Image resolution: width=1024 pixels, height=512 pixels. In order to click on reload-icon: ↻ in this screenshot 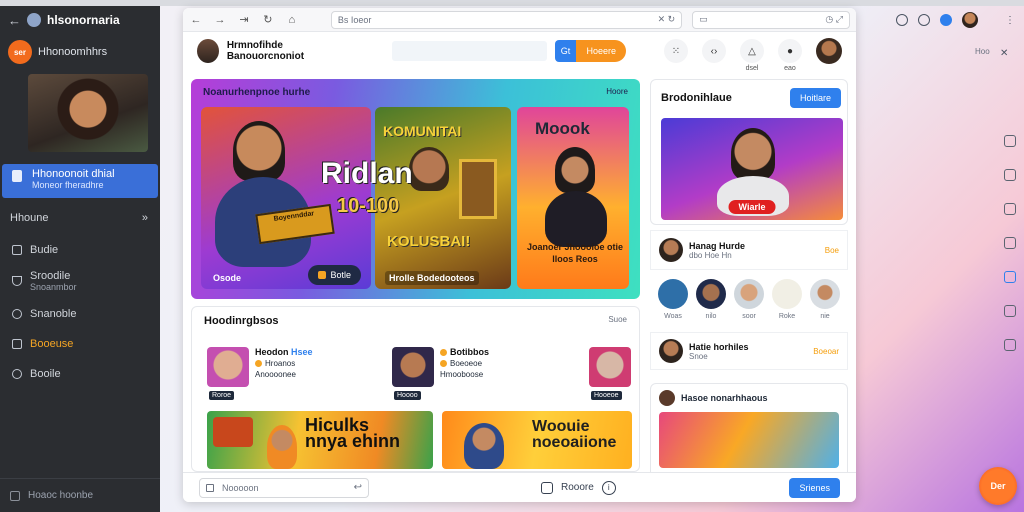, I will do `click(268, 19)`.